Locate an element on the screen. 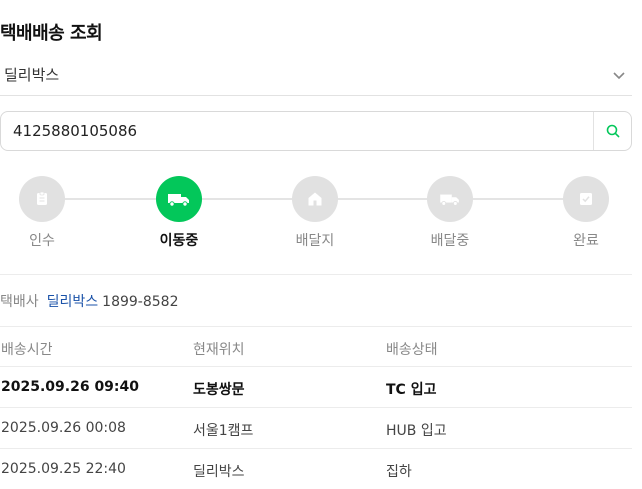 The width and height of the screenshot is (642, 489). tracking-number-input is located at coordinates (298, 131).